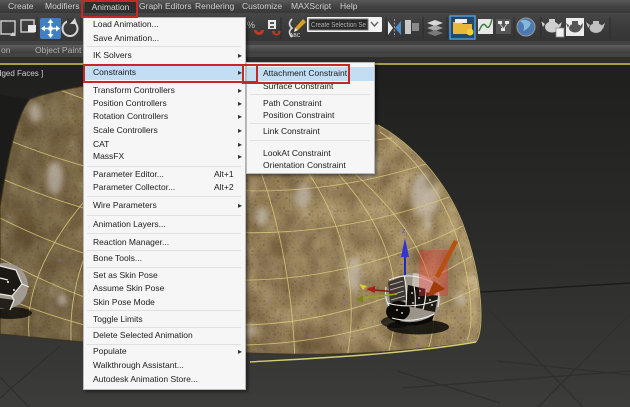  I want to click on svg-text: ABC, so click(295, 36).